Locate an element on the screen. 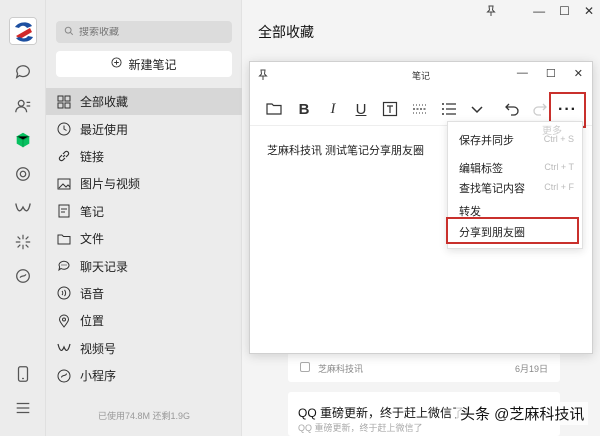  phone-icon is located at coordinates (23, 374).